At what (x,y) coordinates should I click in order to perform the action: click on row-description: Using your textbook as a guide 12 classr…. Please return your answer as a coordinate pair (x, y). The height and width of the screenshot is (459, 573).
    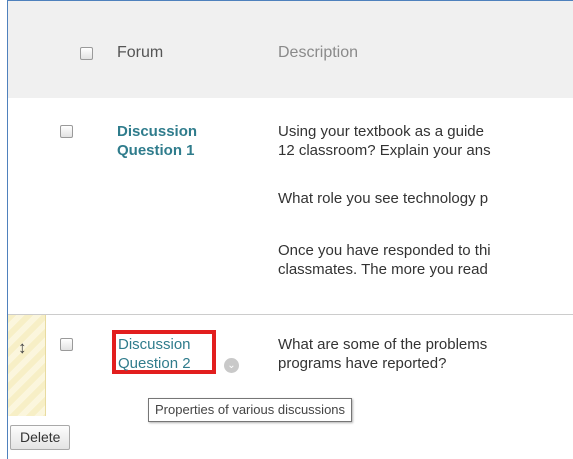
    Looking at the image, I should click on (384, 141).